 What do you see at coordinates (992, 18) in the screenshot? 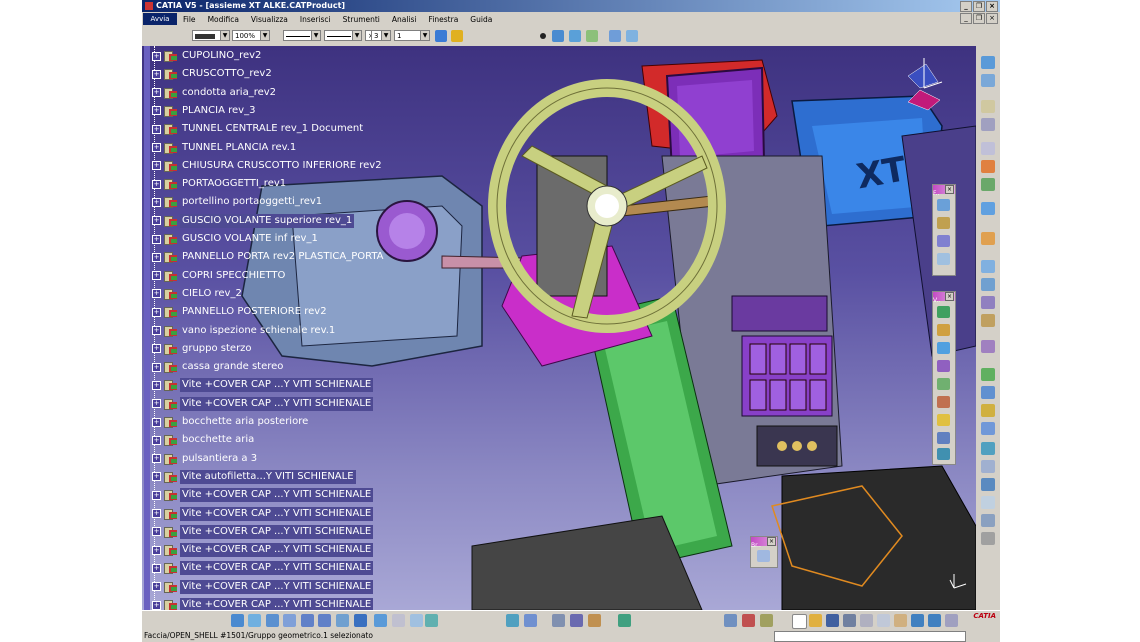
I see `doc-close-button: ×` at bounding box center [992, 18].